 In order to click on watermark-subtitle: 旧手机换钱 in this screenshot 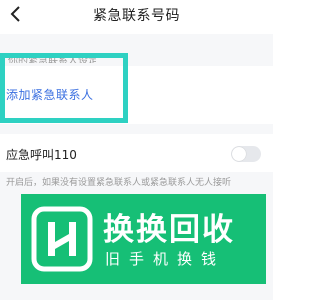, I will do `click(165, 259)`.